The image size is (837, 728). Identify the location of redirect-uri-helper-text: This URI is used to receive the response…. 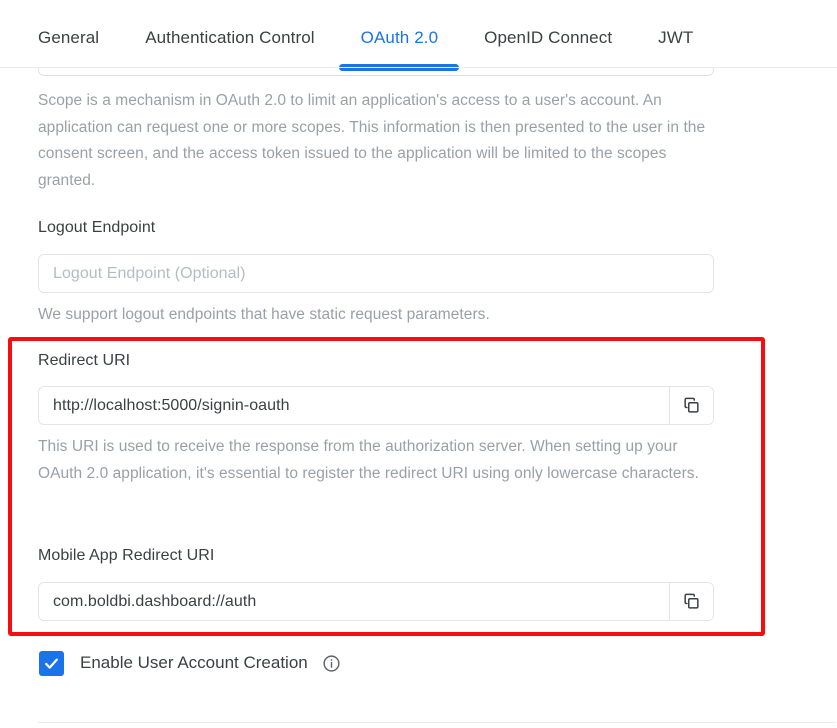
(368, 460).